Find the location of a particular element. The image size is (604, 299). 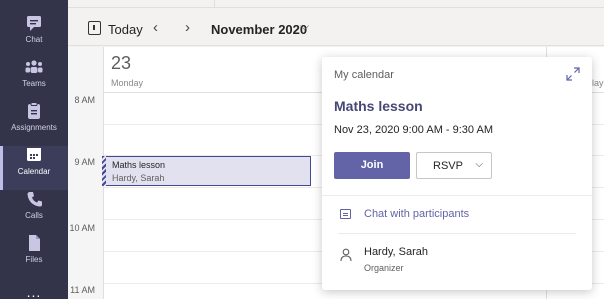

event-organizer: Hardy, Sarah is located at coordinates (138, 178).